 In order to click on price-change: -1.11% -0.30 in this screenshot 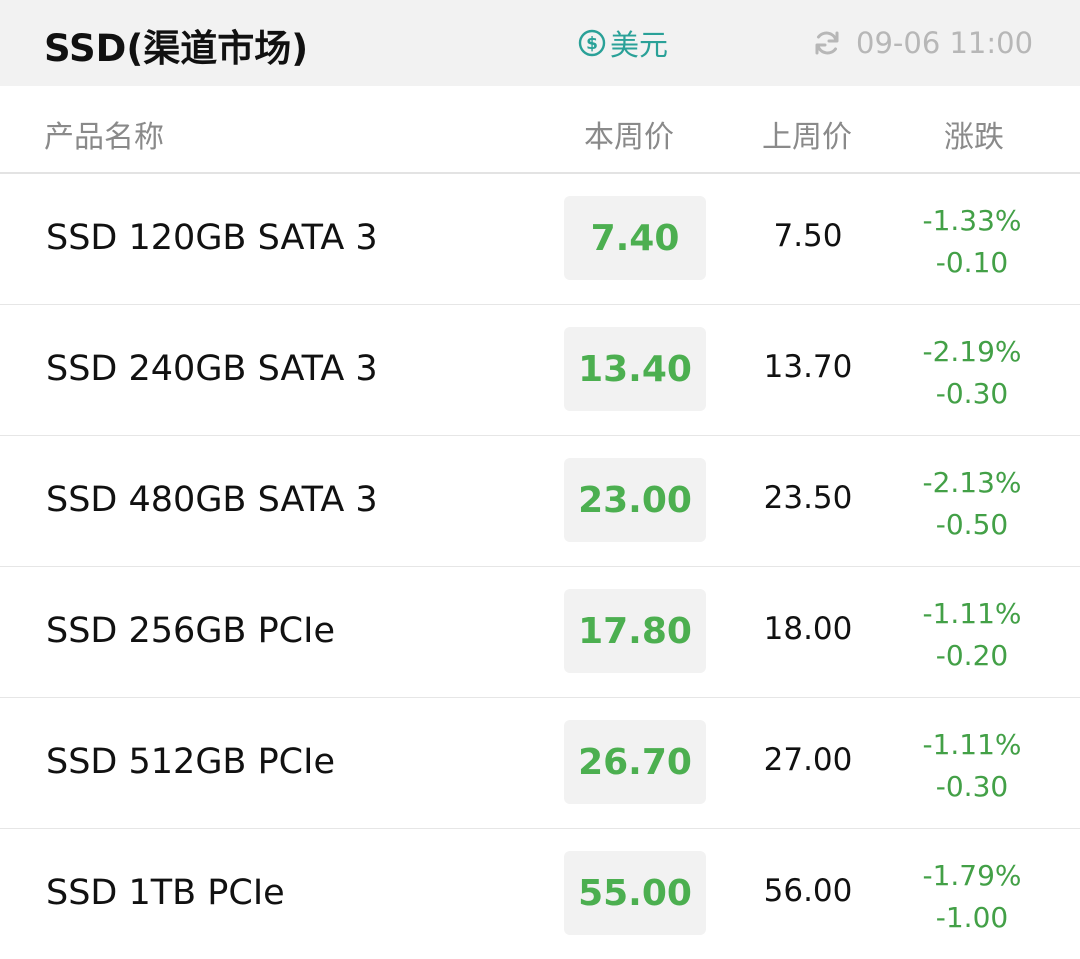, I will do `click(972, 766)`.